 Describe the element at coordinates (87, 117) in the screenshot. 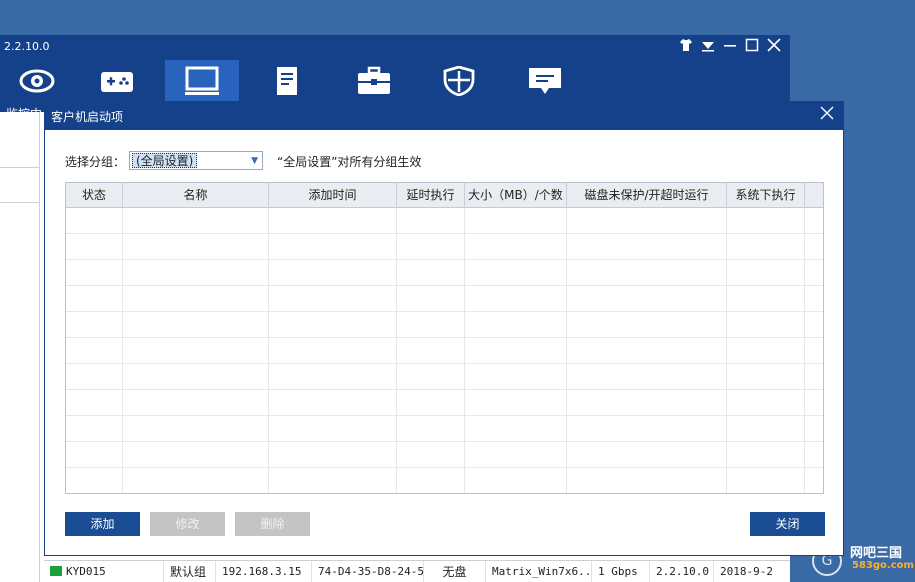

I see `dialog-title: 客户机启动项` at that location.